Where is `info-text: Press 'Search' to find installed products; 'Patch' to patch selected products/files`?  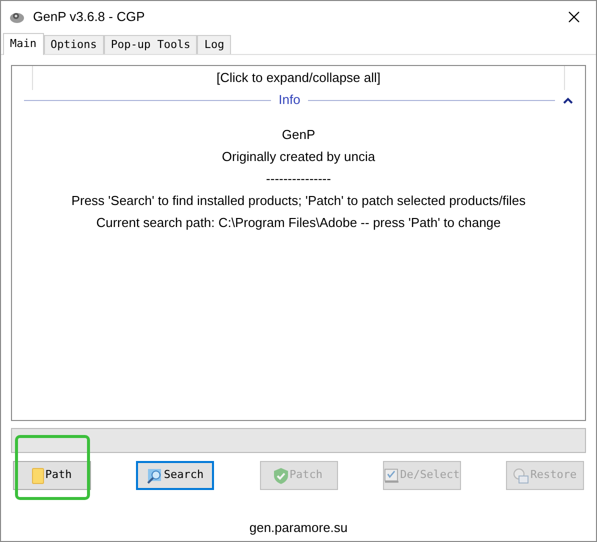 info-text: Press 'Search' to find installed products; 'Patch' to patch selected products/files is located at coordinates (298, 200).